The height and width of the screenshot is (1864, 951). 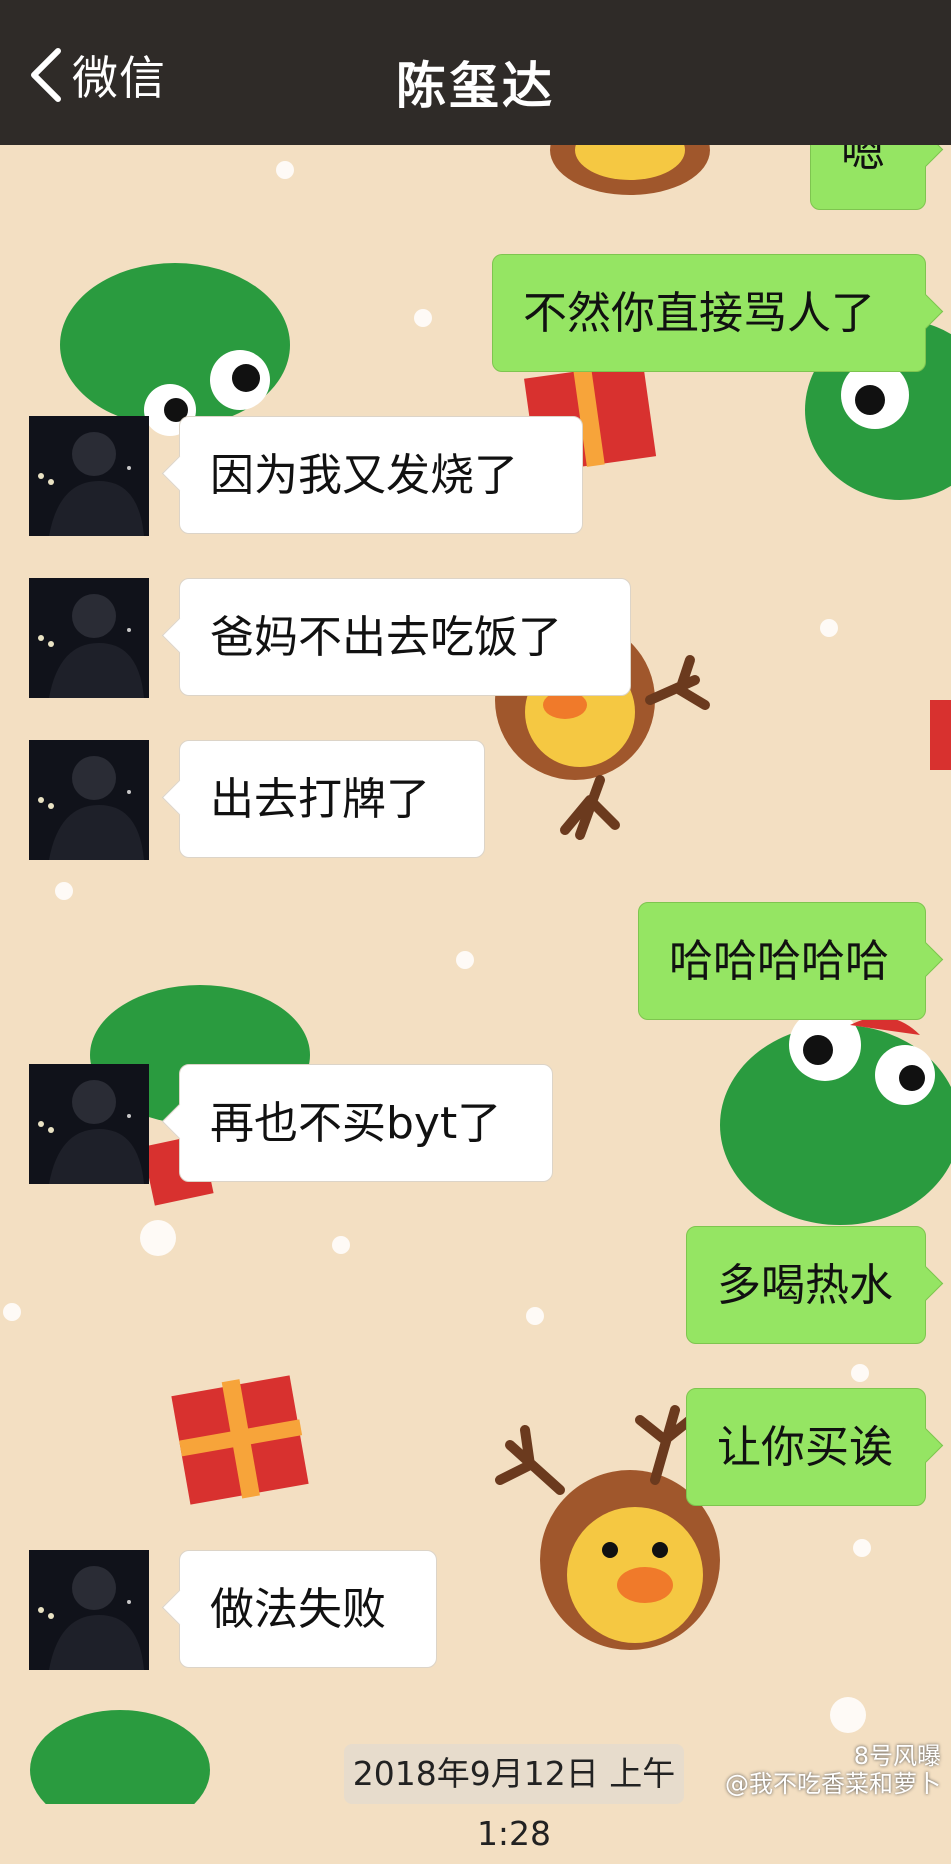 I want to click on message-text: 让你买诶, so click(x=805, y=1447).